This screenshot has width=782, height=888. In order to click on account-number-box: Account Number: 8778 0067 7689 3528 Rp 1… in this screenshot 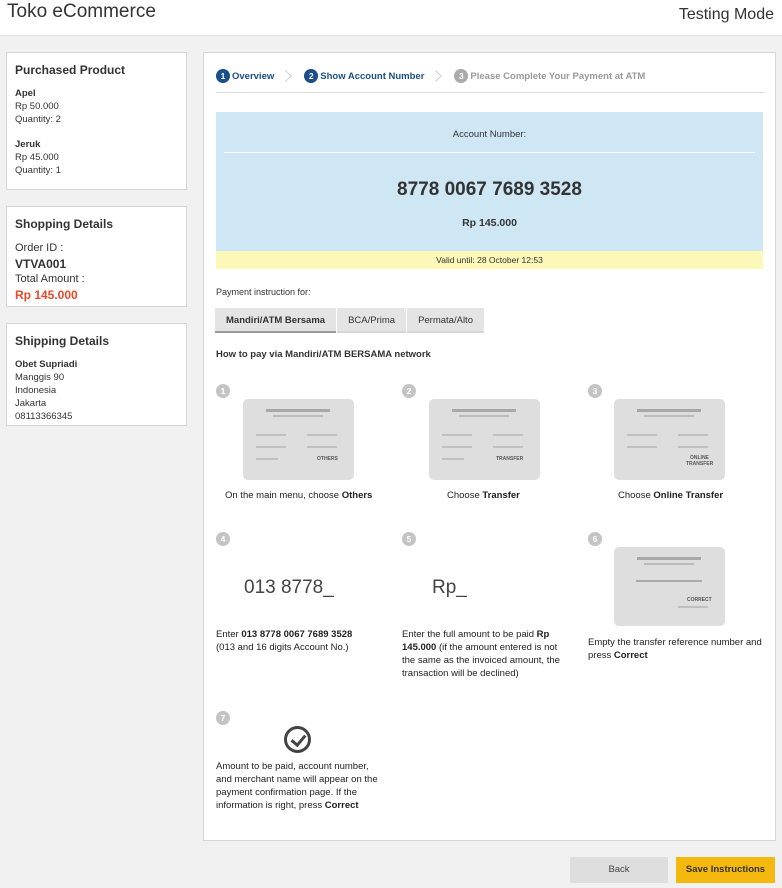, I will do `click(489, 181)`.